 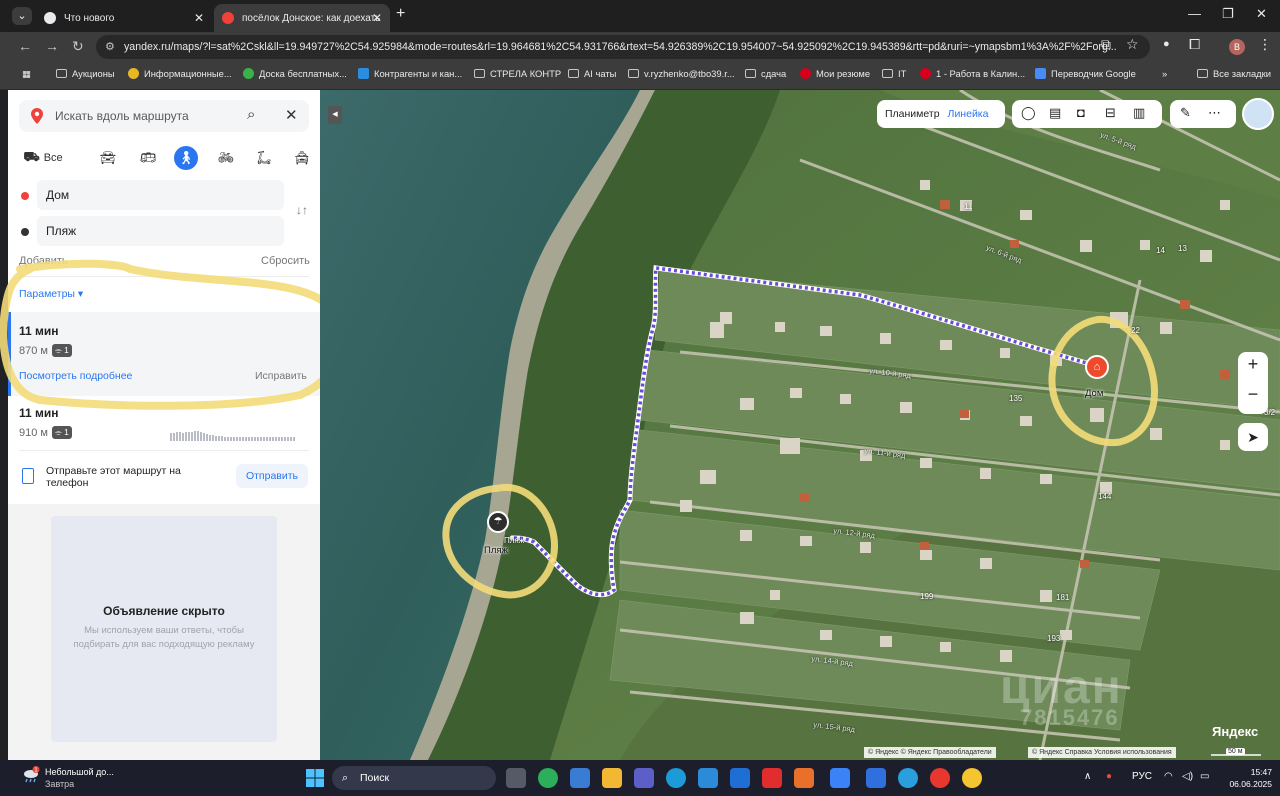 What do you see at coordinates (22, 16) in the screenshot?
I see `tab-search-button: ⌄` at bounding box center [22, 16].